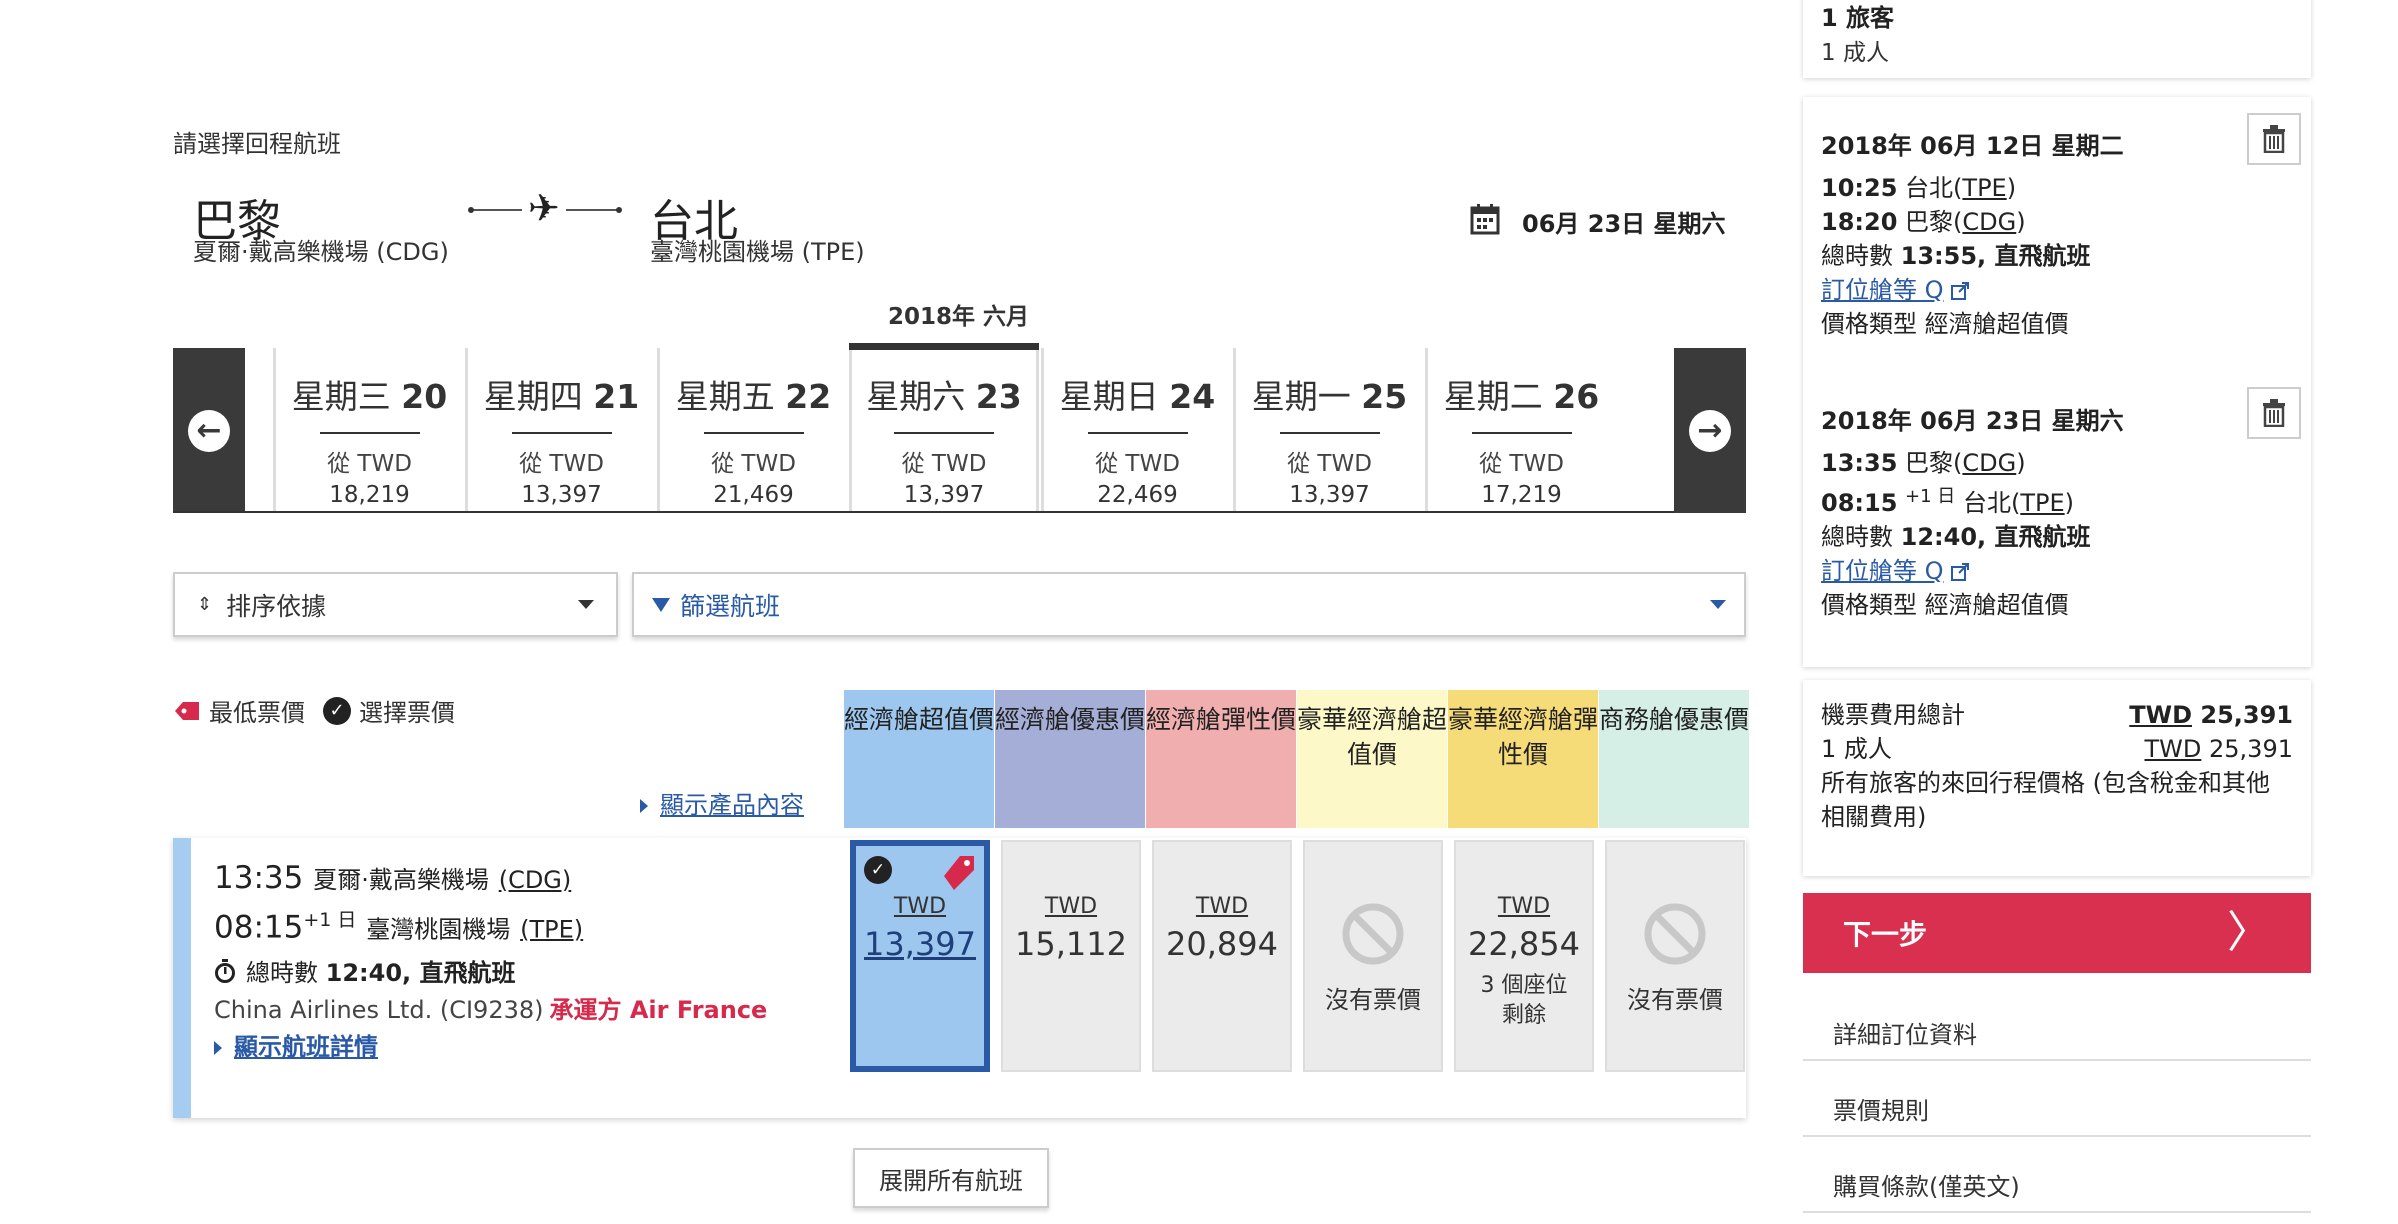 The image size is (2398, 1224). I want to click on duration-line: 總時數 12:40, 直飛航班, so click(365, 970).